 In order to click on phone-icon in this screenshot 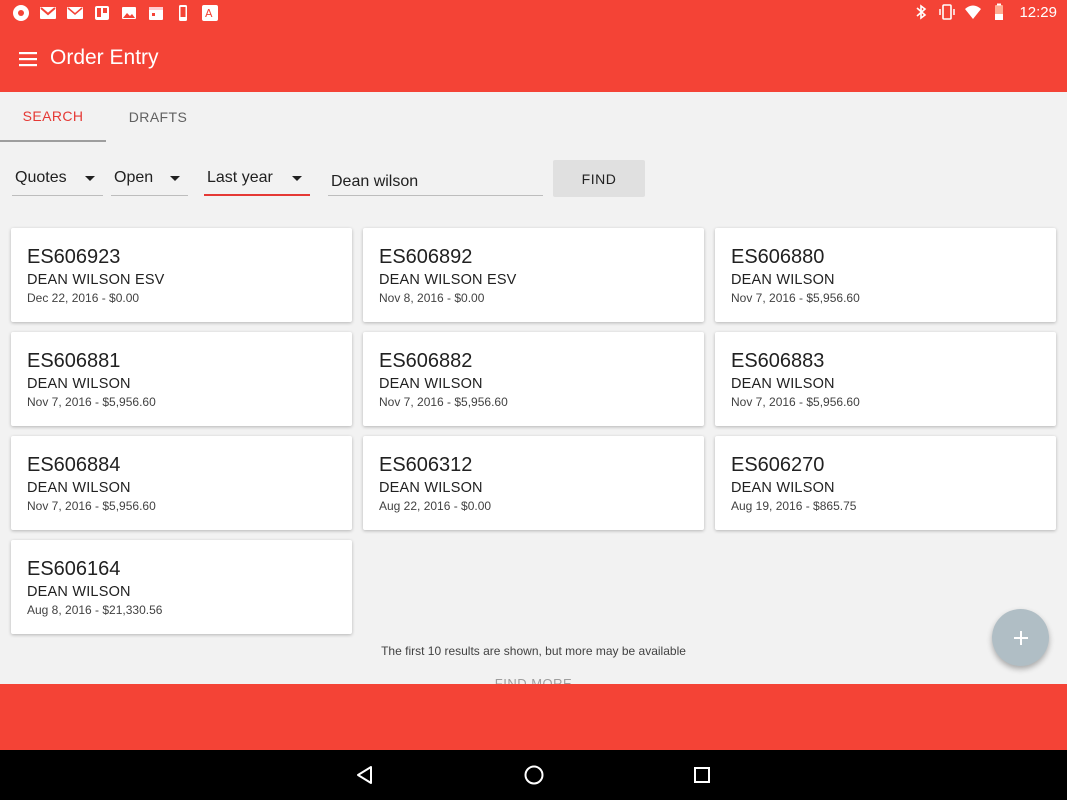, I will do `click(183, 13)`.